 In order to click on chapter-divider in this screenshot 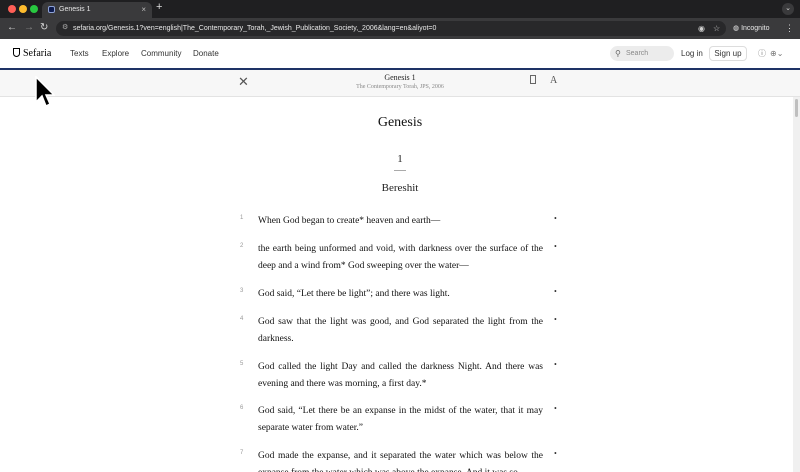, I will do `click(400, 170)`.